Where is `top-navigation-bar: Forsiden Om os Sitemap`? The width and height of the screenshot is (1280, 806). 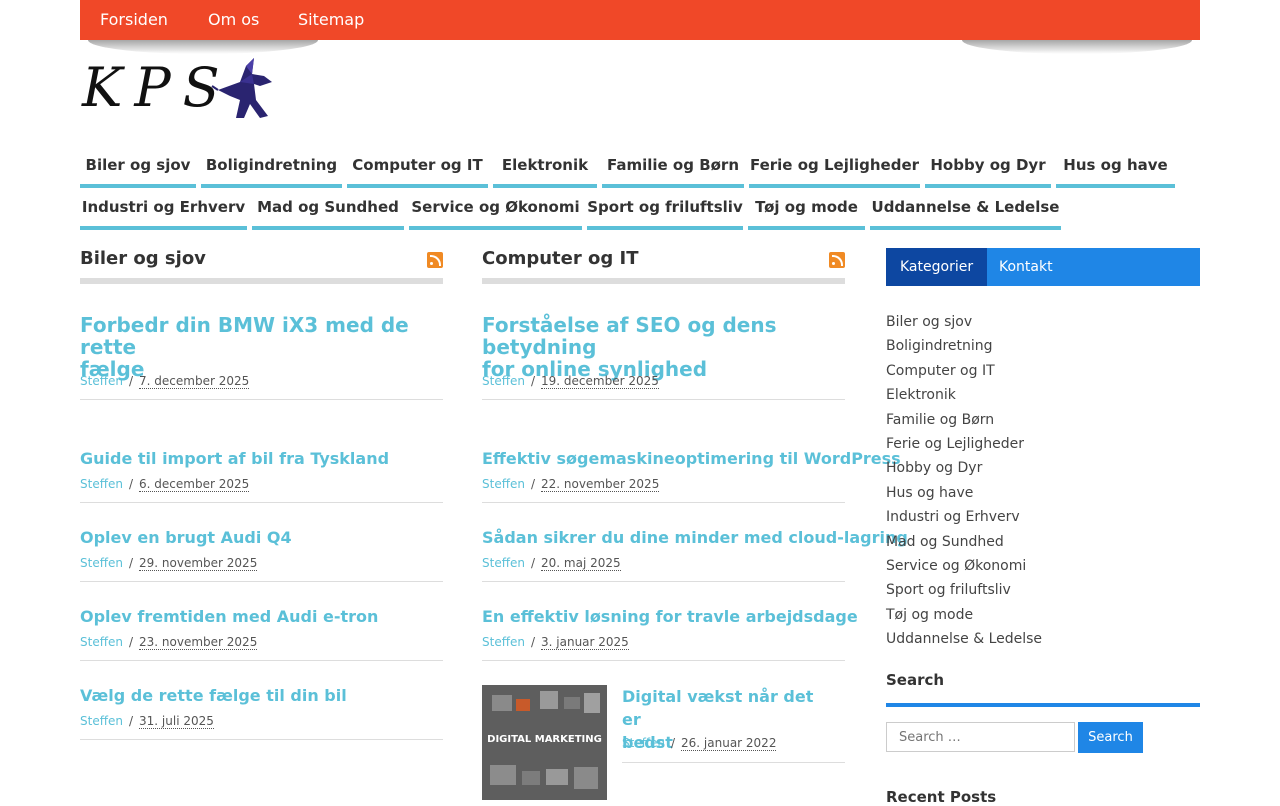 top-navigation-bar: Forsiden Om os Sitemap is located at coordinates (640, 20).